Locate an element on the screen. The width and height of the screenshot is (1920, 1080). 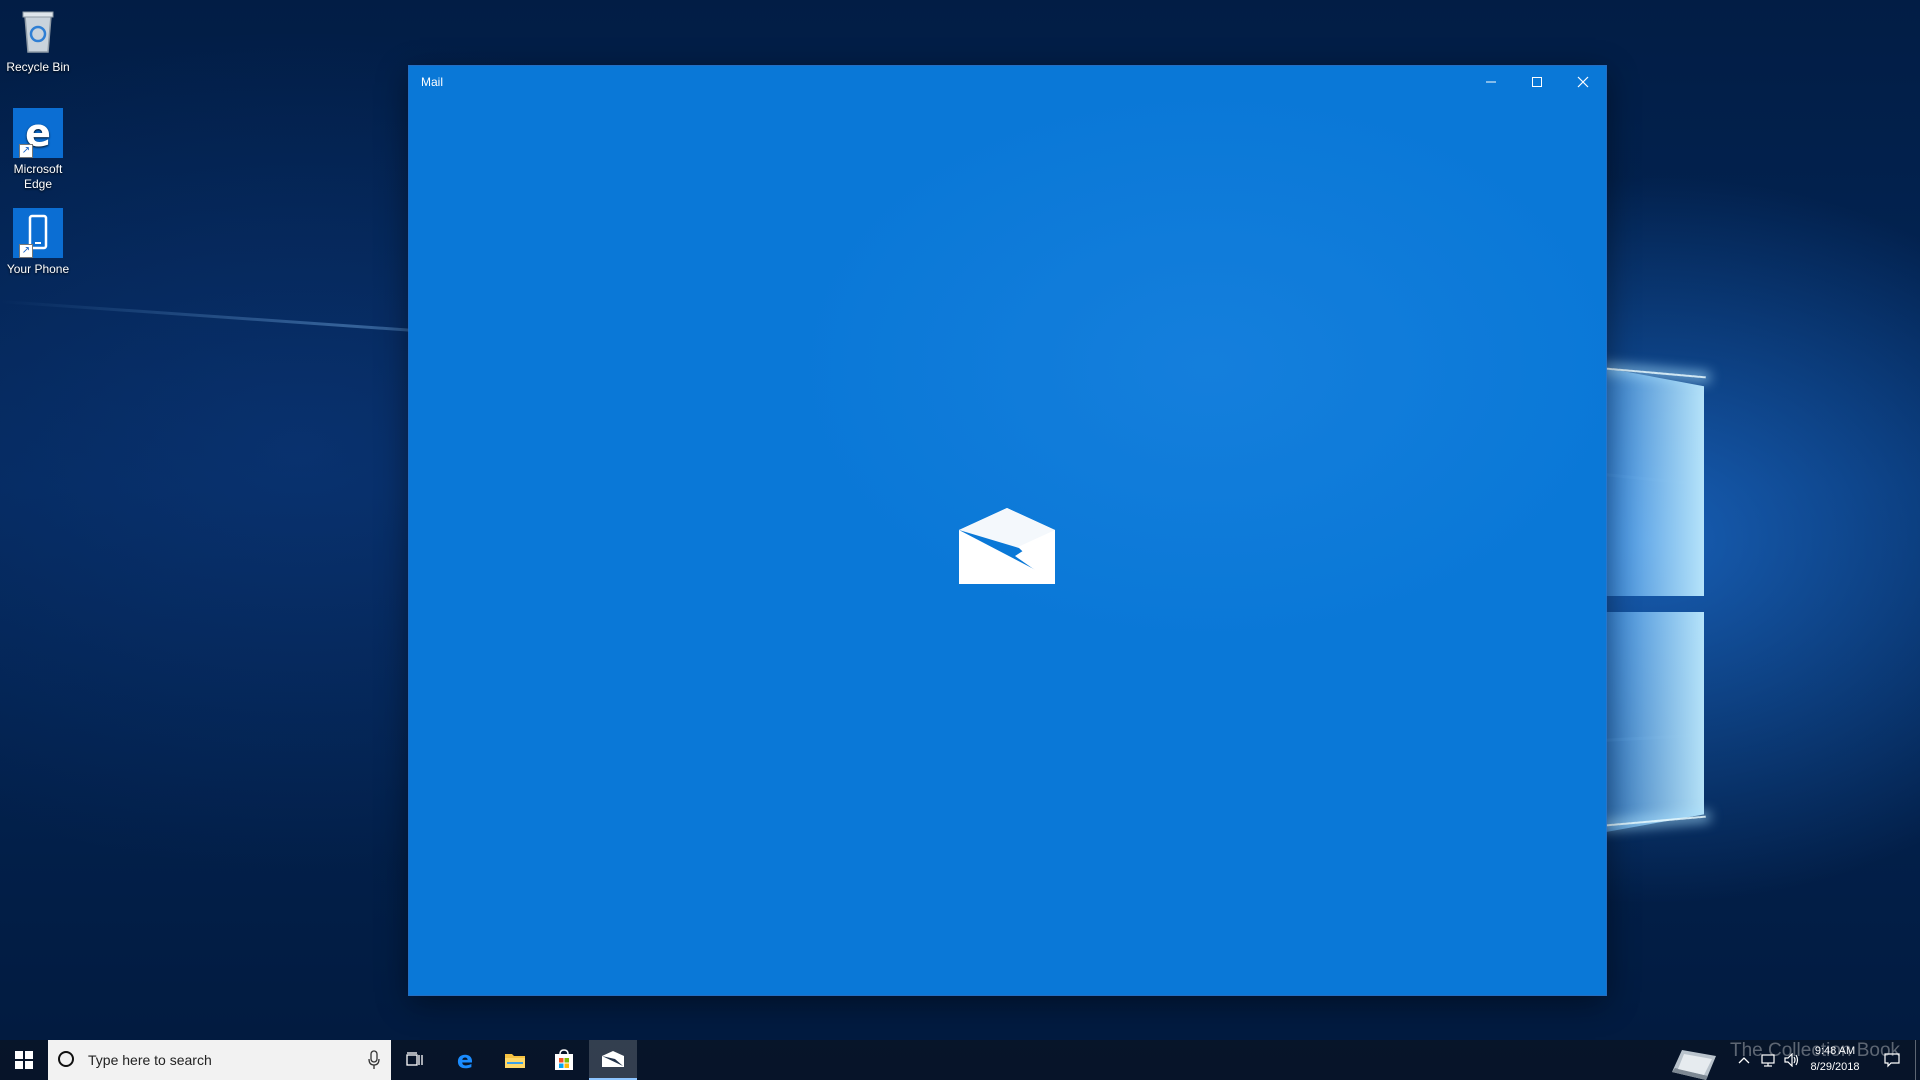
edge-icon: e is located at coordinates (465, 1060).